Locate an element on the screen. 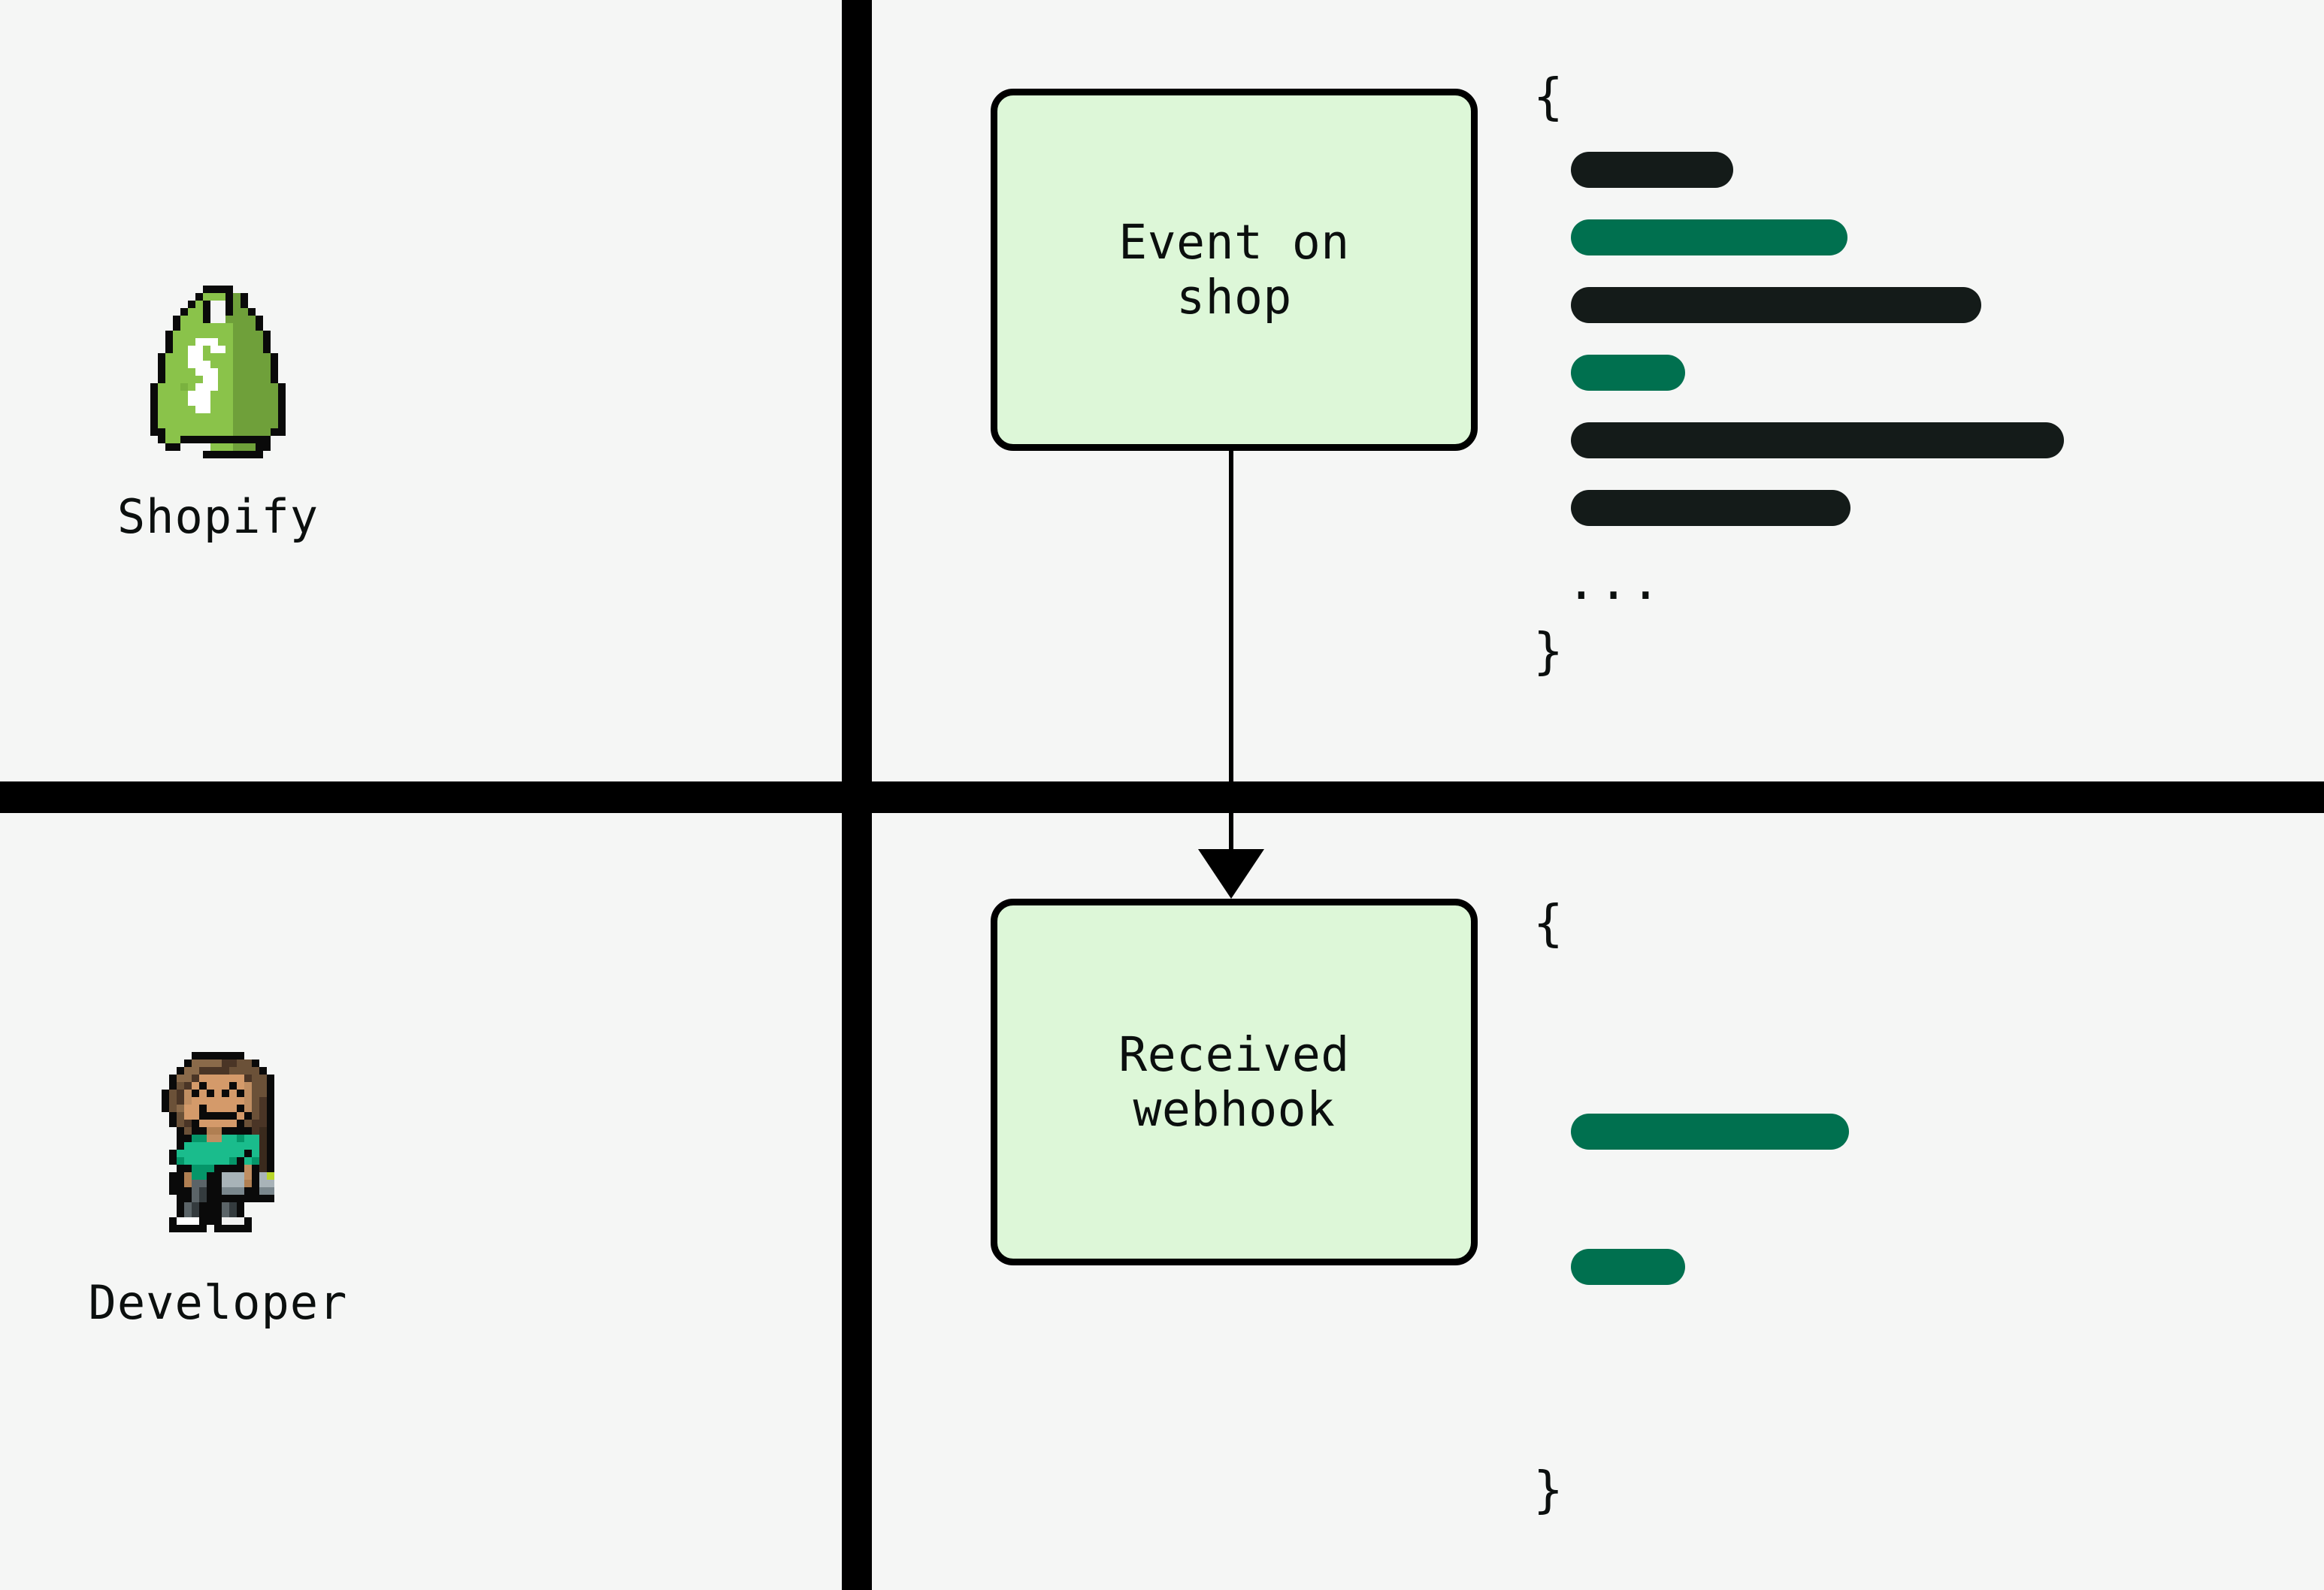 Image resolution: width=2324 pixels, height=1590 pixels. actor-developer: Developer is located at coordinates (218, 1190).